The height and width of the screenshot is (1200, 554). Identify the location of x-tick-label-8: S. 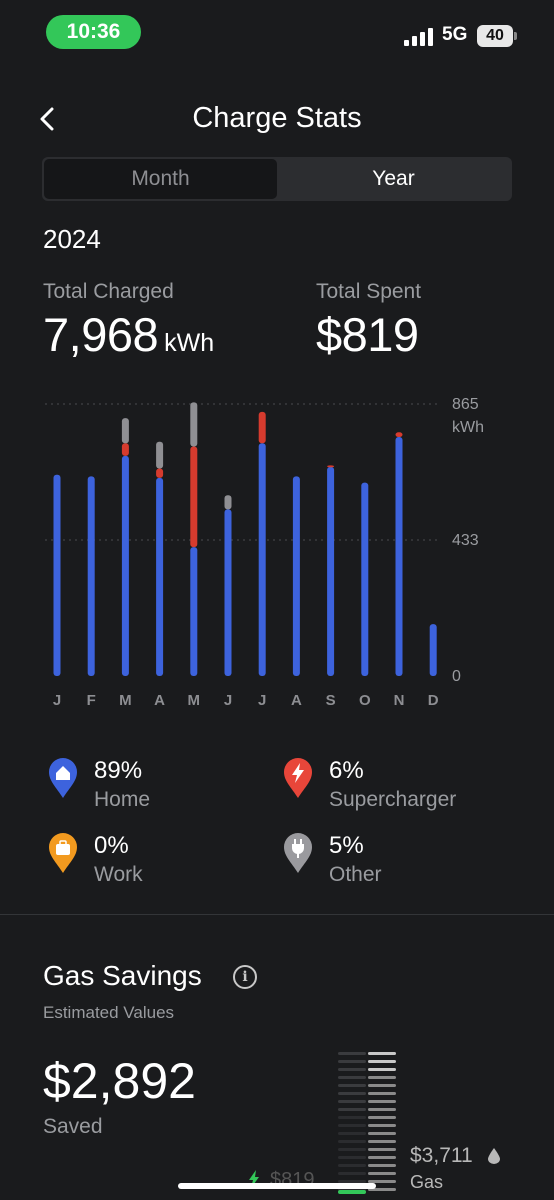
(331, 700).